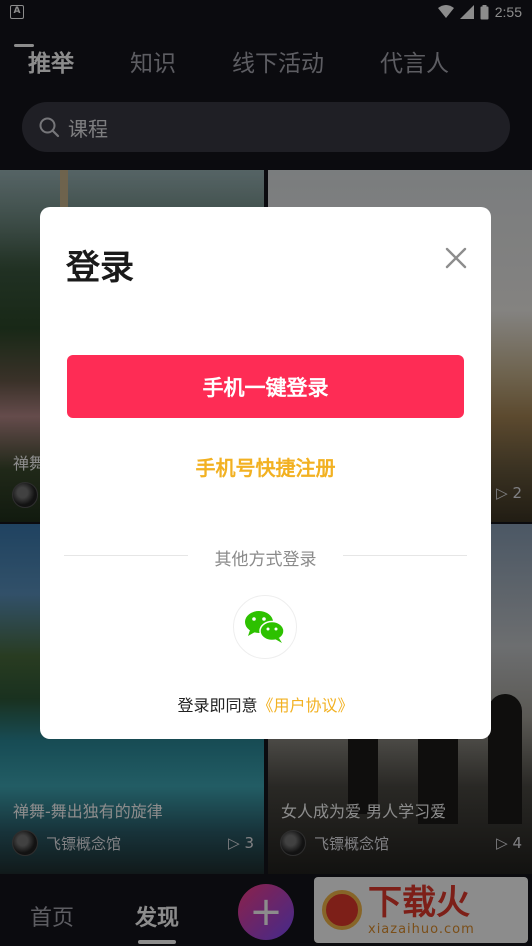 The height and width of the screenshot is (946, 532). Describe the element at coordinates (306, 705) in the screenshot. I see `user-agreement-link: 《用户协议》` at that location.